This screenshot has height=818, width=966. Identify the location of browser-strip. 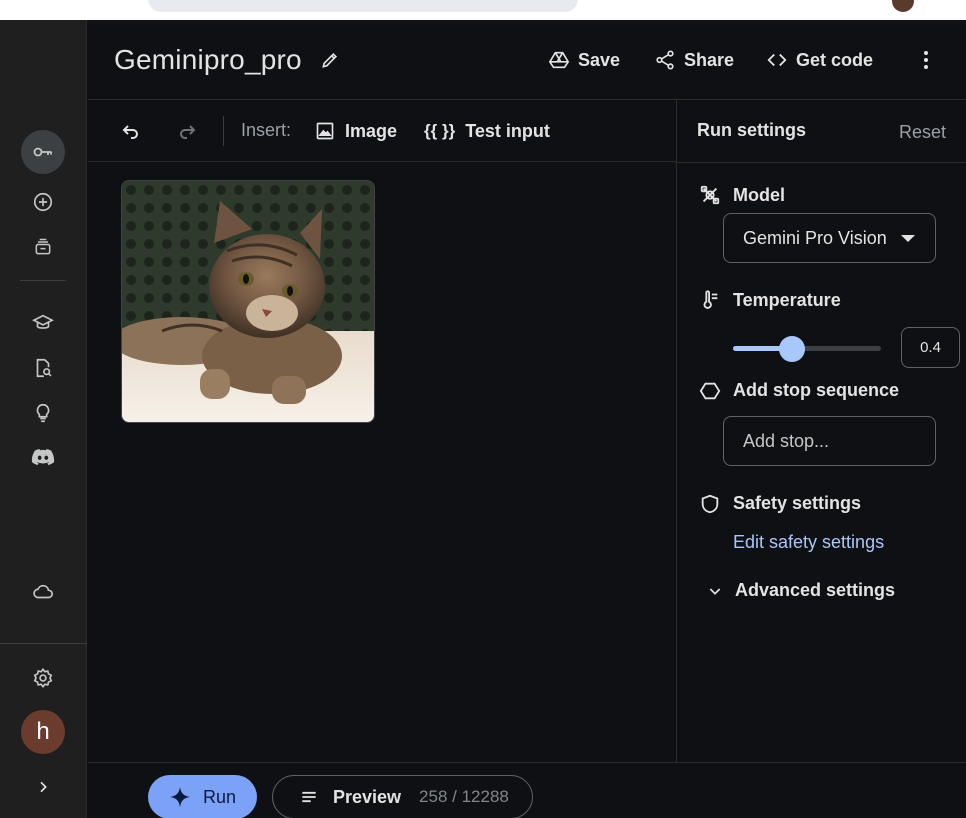
(483, 10).